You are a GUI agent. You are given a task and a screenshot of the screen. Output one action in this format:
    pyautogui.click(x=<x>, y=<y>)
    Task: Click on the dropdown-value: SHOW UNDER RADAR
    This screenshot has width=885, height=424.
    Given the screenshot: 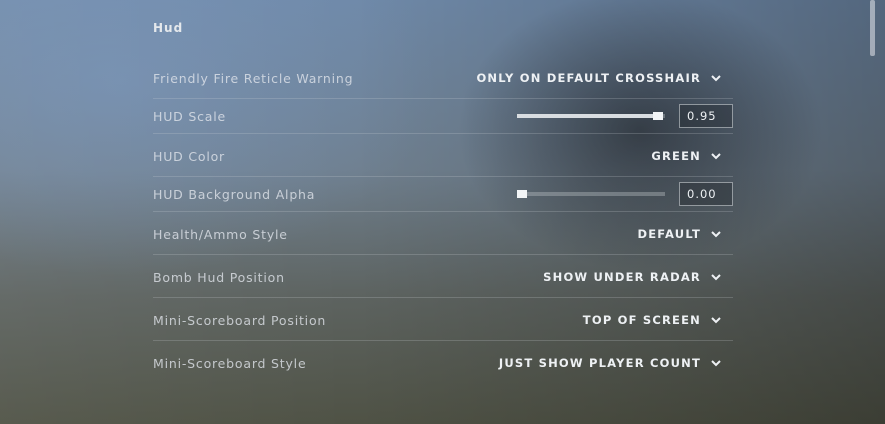 What is the action you would take?
    pyautogui.click(x=622, y=277)
    